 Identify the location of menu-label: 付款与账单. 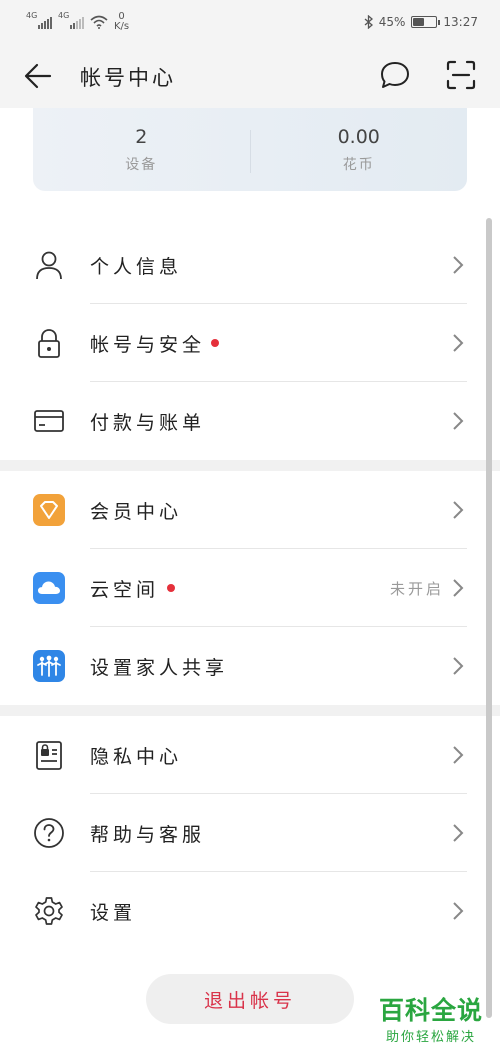
(148, 422).